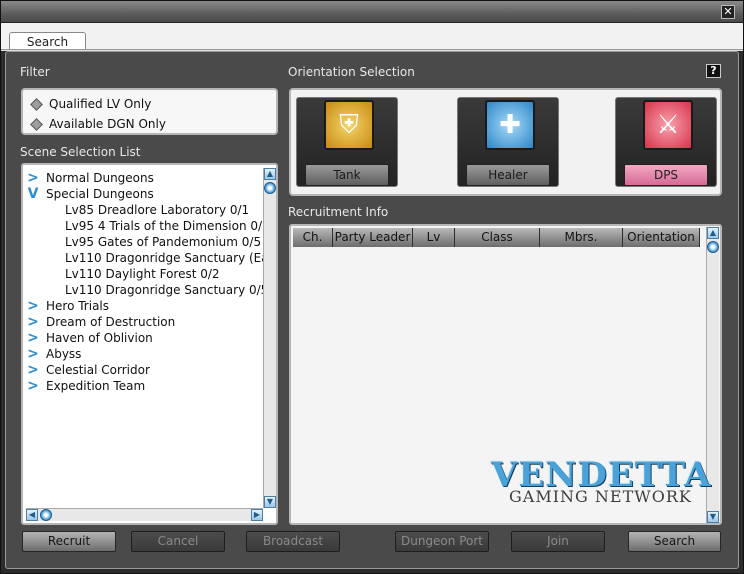  I want to click on scroll-right-arrow-icon: ▶, so click(257, 515).